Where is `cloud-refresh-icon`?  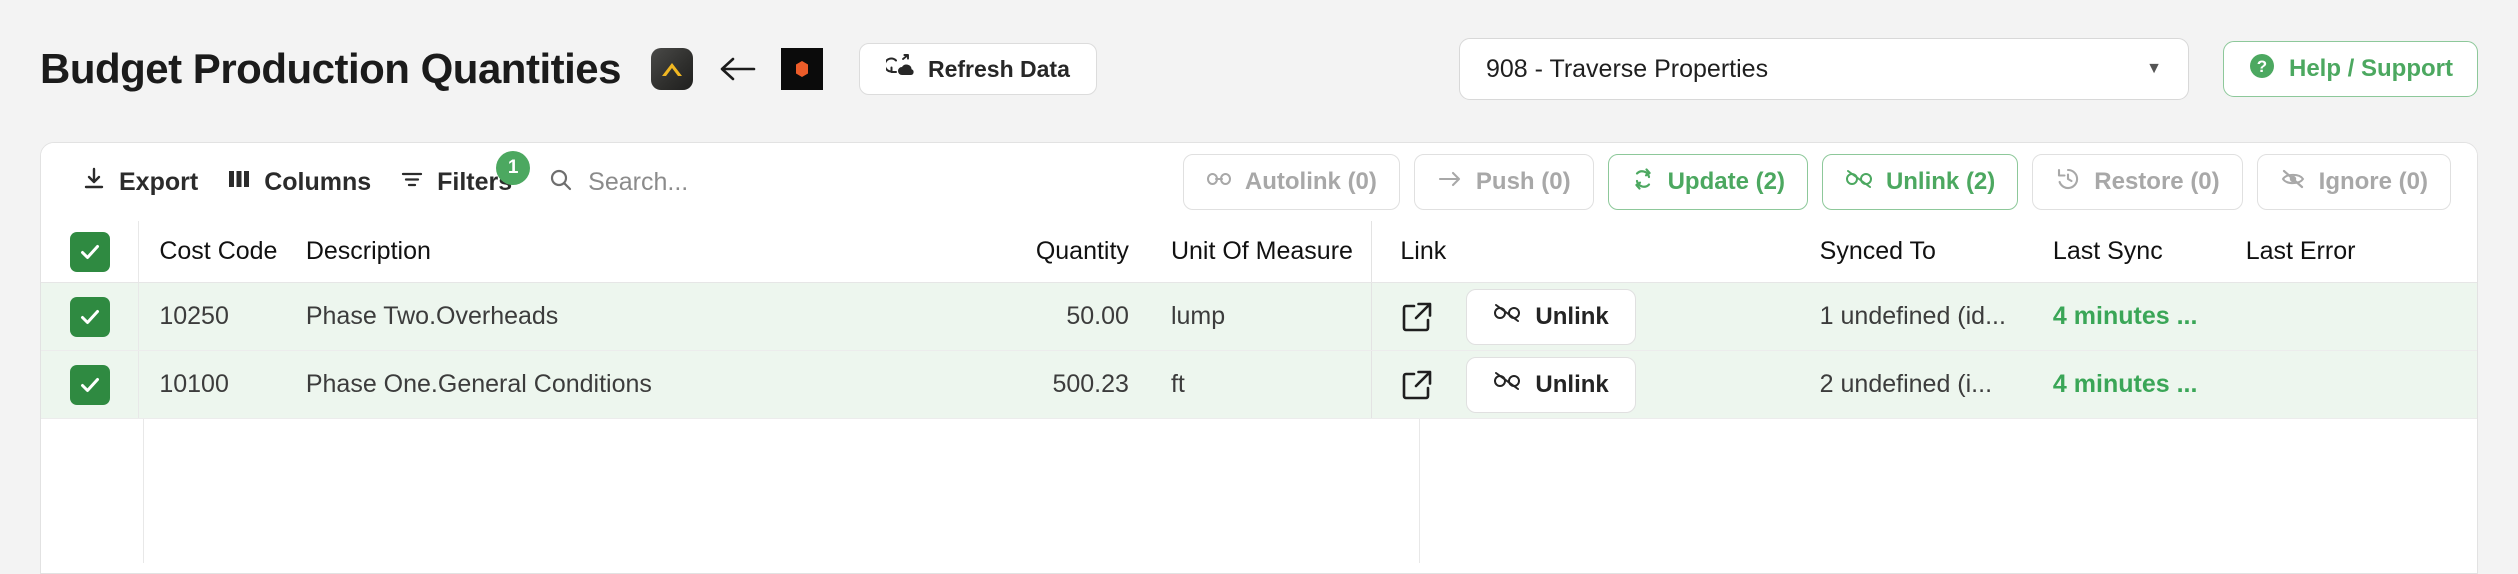 cloud-refresh-icon is located at coordinates (898, 69).